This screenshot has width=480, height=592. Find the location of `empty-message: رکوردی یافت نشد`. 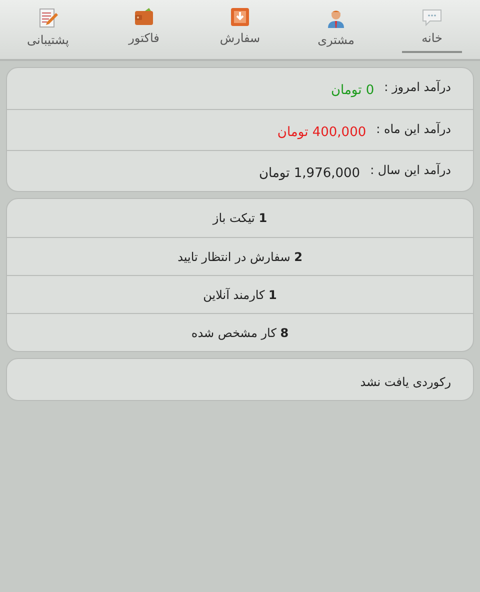

empty-message: رکوردی یافت نشد is located at coordinates (405, 382).